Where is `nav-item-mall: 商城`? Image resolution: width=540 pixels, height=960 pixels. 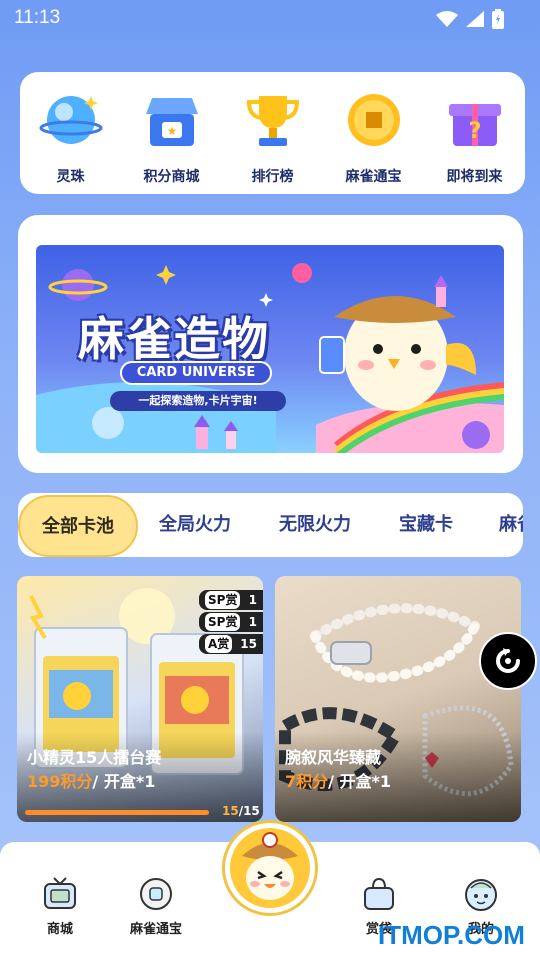
nav-item-mall: 商城 is located at coordinates (60, 906).